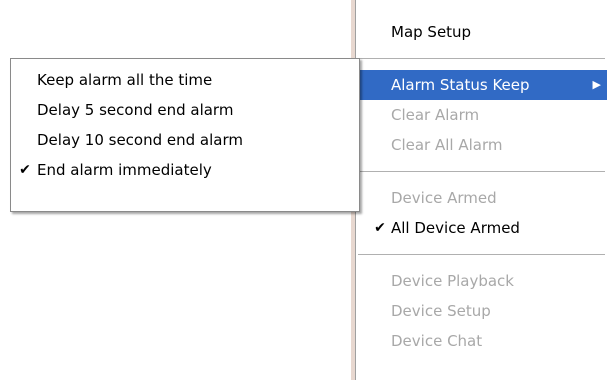 Image resolution: width=607 pixels, height=380 pixels. I want to click on submenu-item-end-immediately: ✔ End alarm immediately, so click(185, 170).